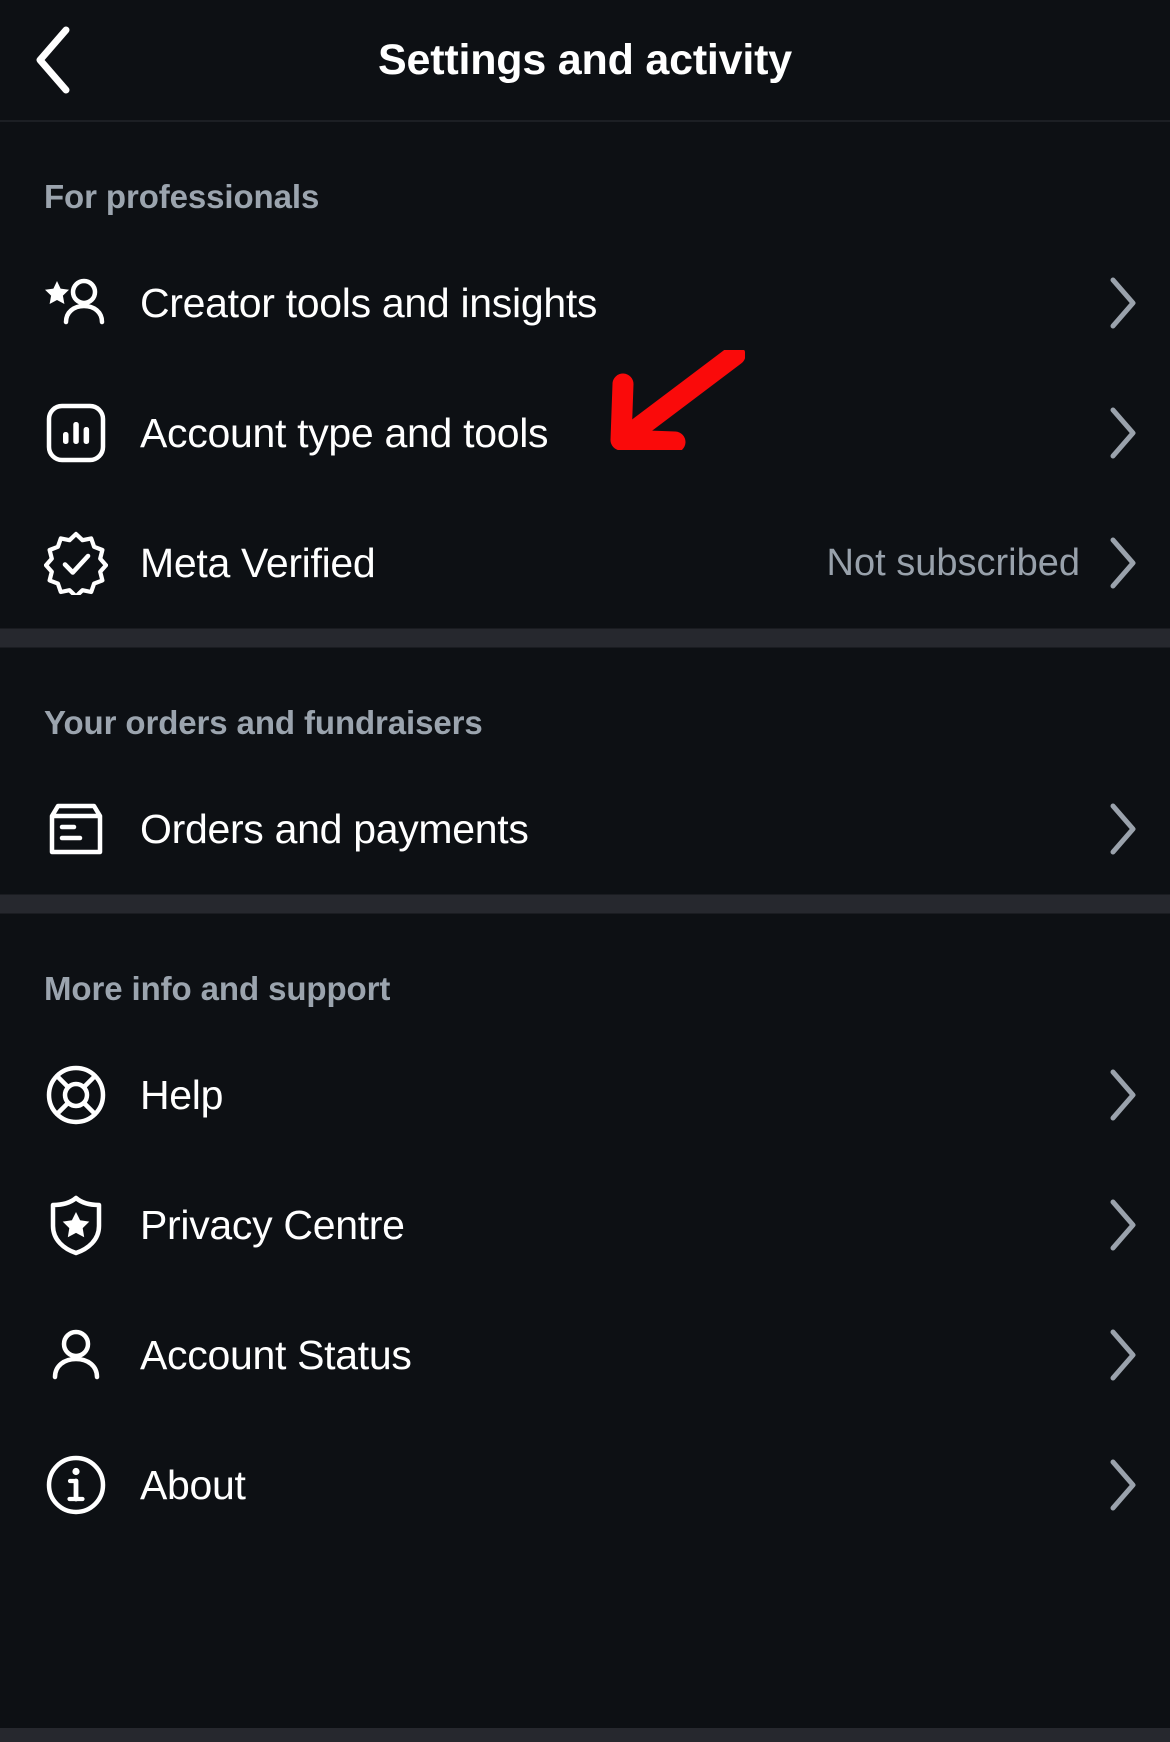 This screenshot has width=1170, height=1742. I want to click on settings-row-creator-tools: Creator tools and insights, so click(585, 303).